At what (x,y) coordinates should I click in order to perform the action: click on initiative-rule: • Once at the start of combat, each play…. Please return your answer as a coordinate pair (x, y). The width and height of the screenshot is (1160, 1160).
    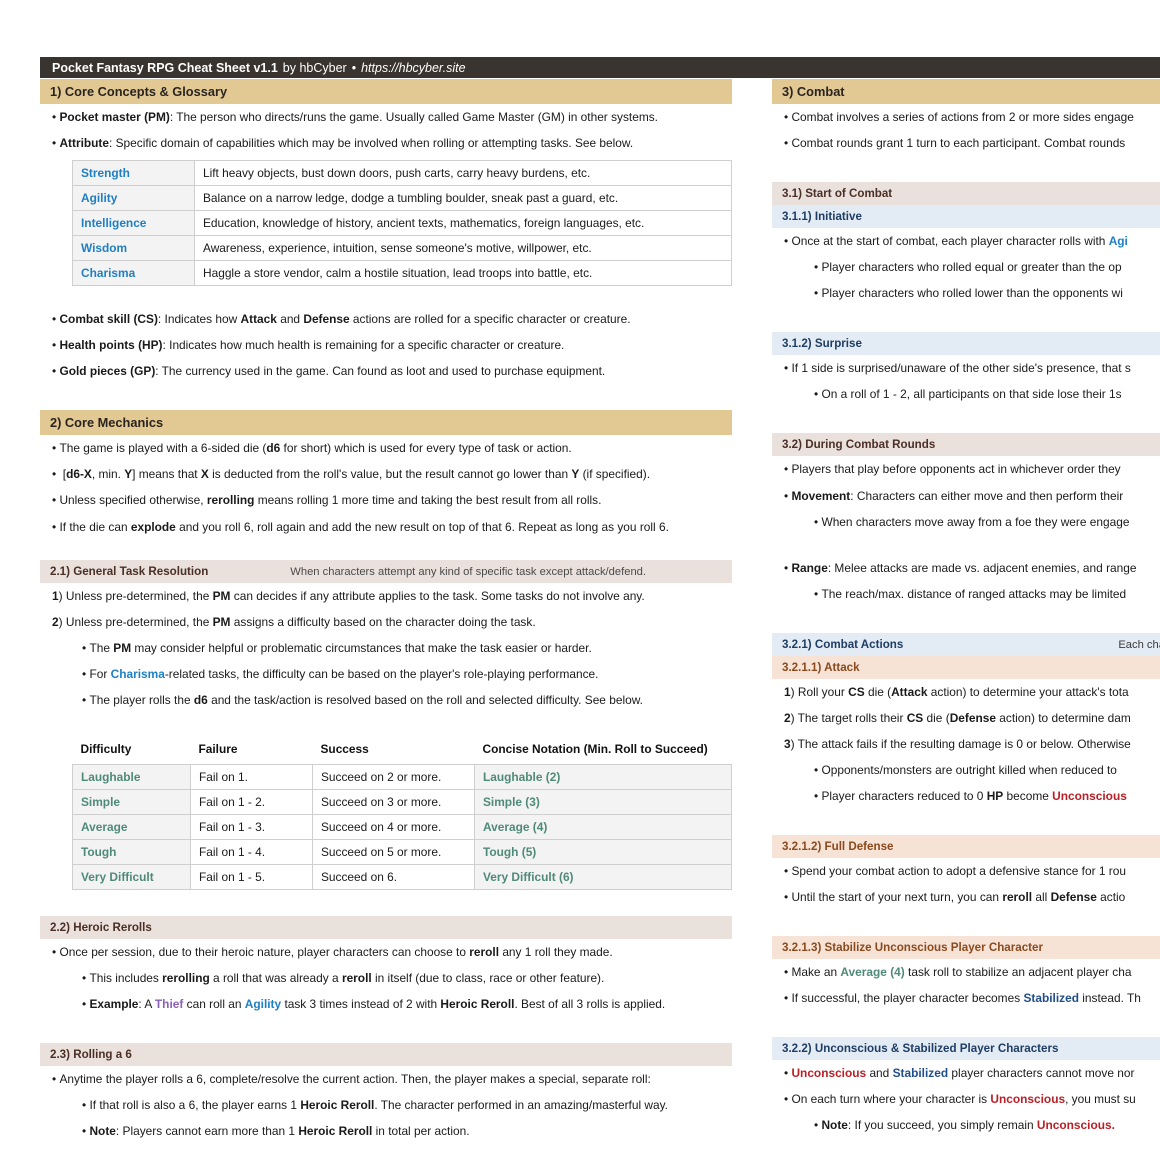
    Looking at the image, I should click on (956, 241).